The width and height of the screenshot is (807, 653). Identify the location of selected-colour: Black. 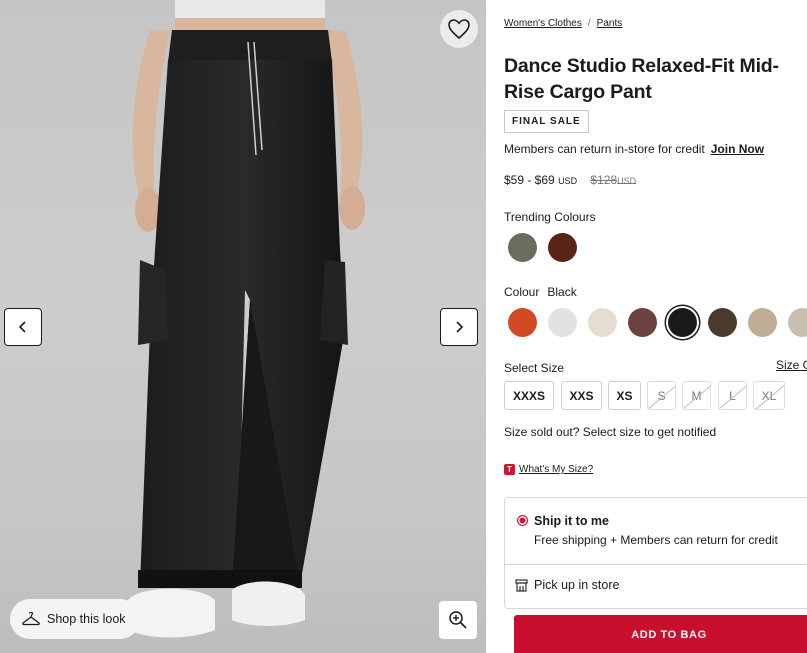
(562, 292).